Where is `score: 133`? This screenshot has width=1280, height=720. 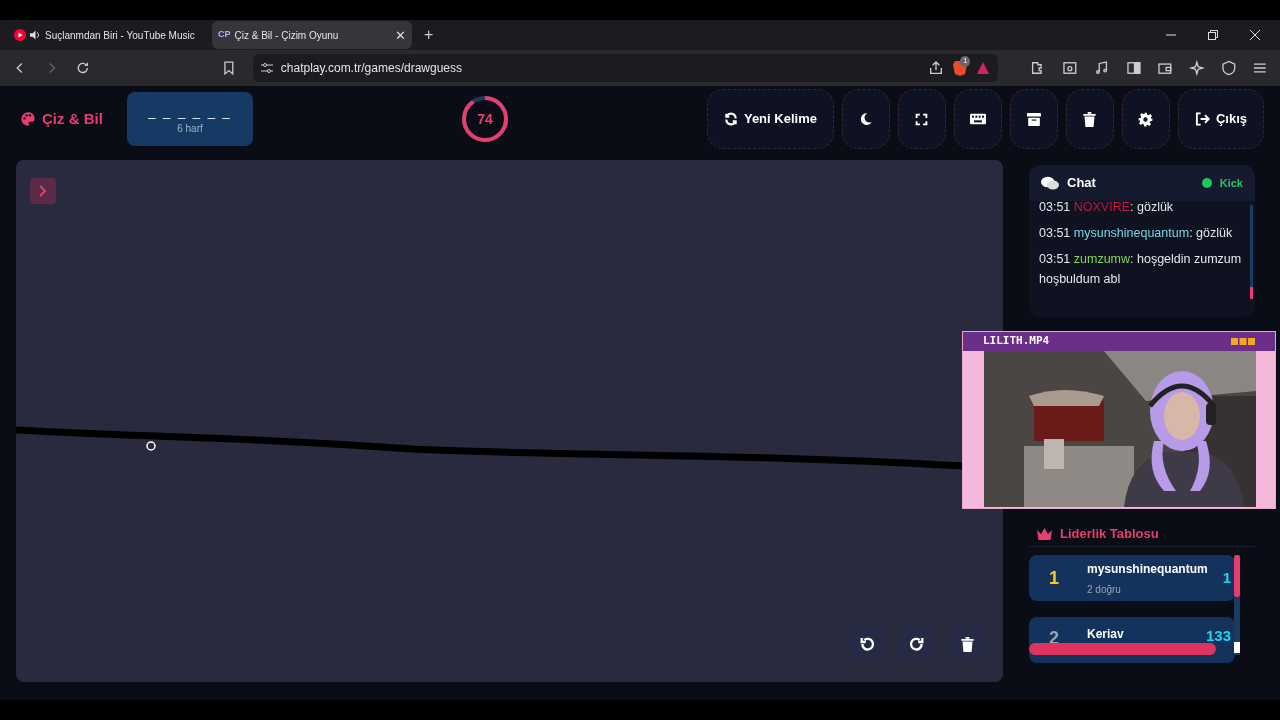 score: 133 is located at coordinates (1218, 636).